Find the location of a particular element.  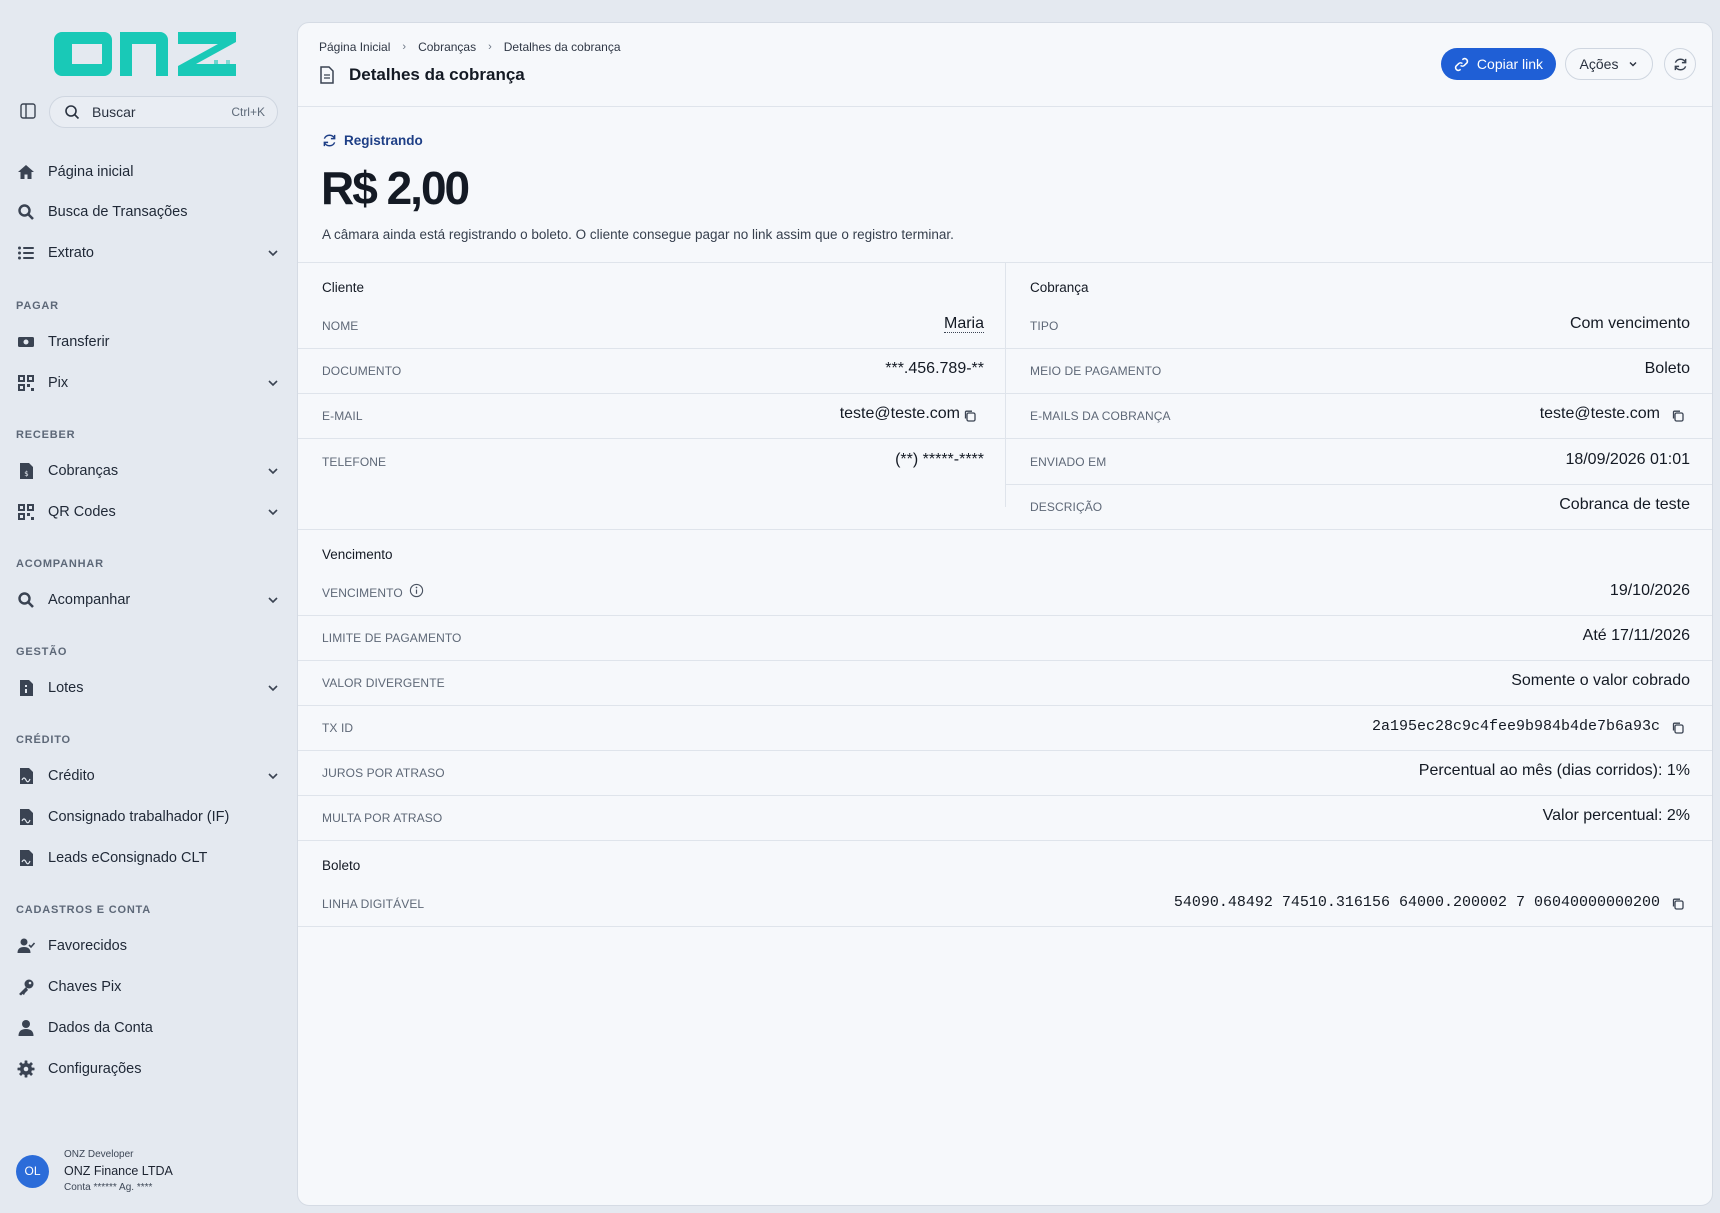

nav-label: Cobranças is located at coordinates (83, 471).